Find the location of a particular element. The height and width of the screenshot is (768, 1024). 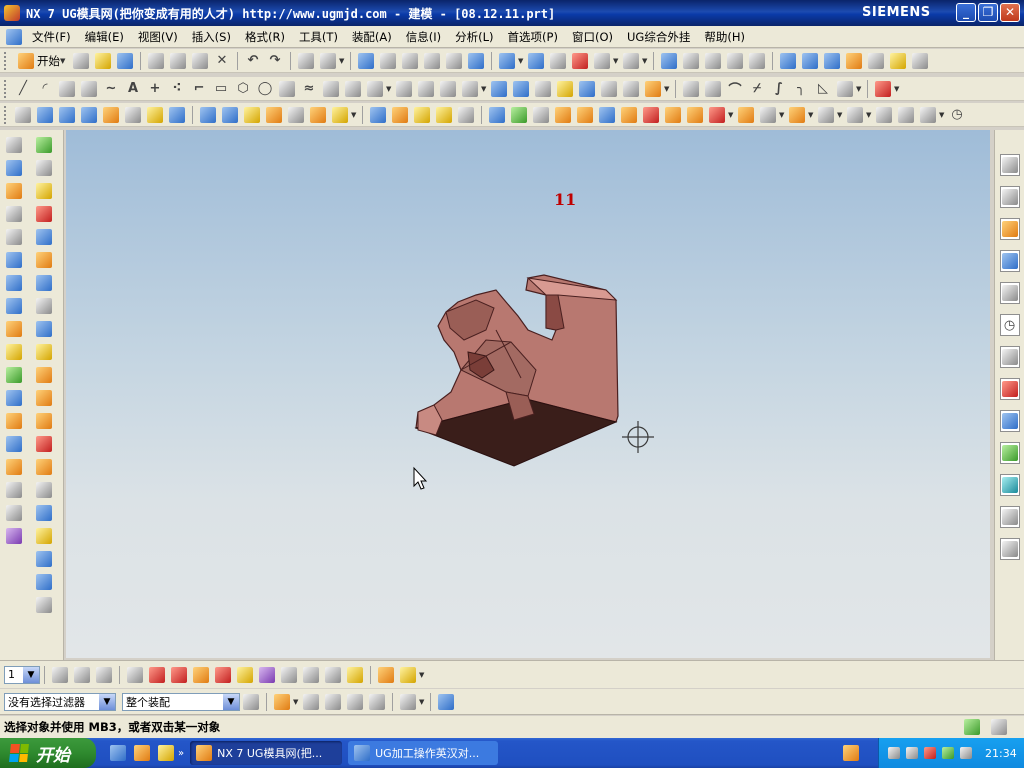

edge-icon is located at coordinates (14, 214).